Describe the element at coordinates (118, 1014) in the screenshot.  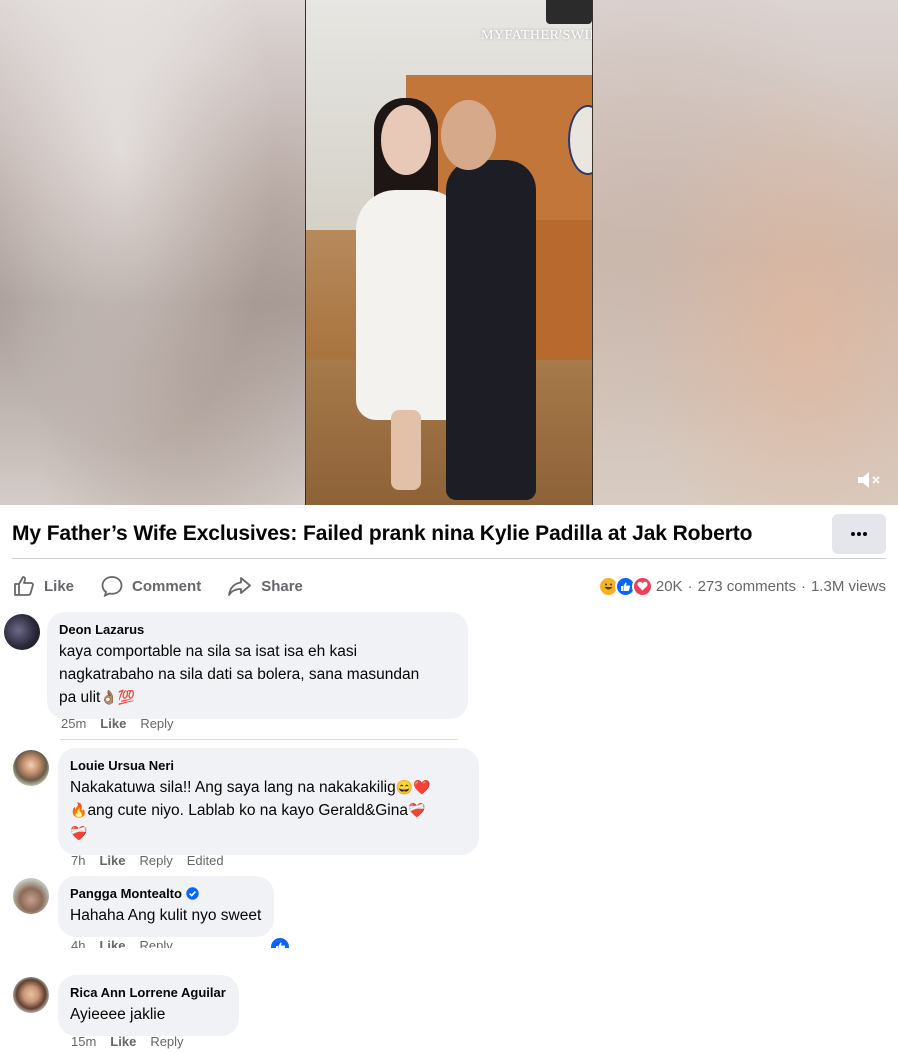
I see `comment-text: Ayieeee jaklie` at that location.